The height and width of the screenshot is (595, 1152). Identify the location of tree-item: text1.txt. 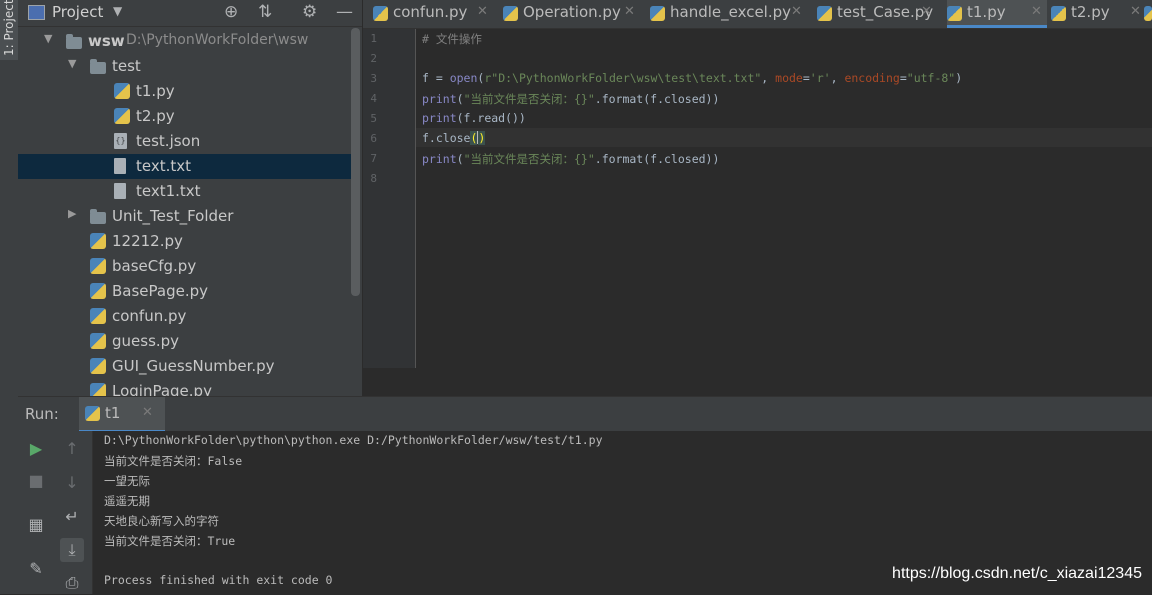
(186, 191).